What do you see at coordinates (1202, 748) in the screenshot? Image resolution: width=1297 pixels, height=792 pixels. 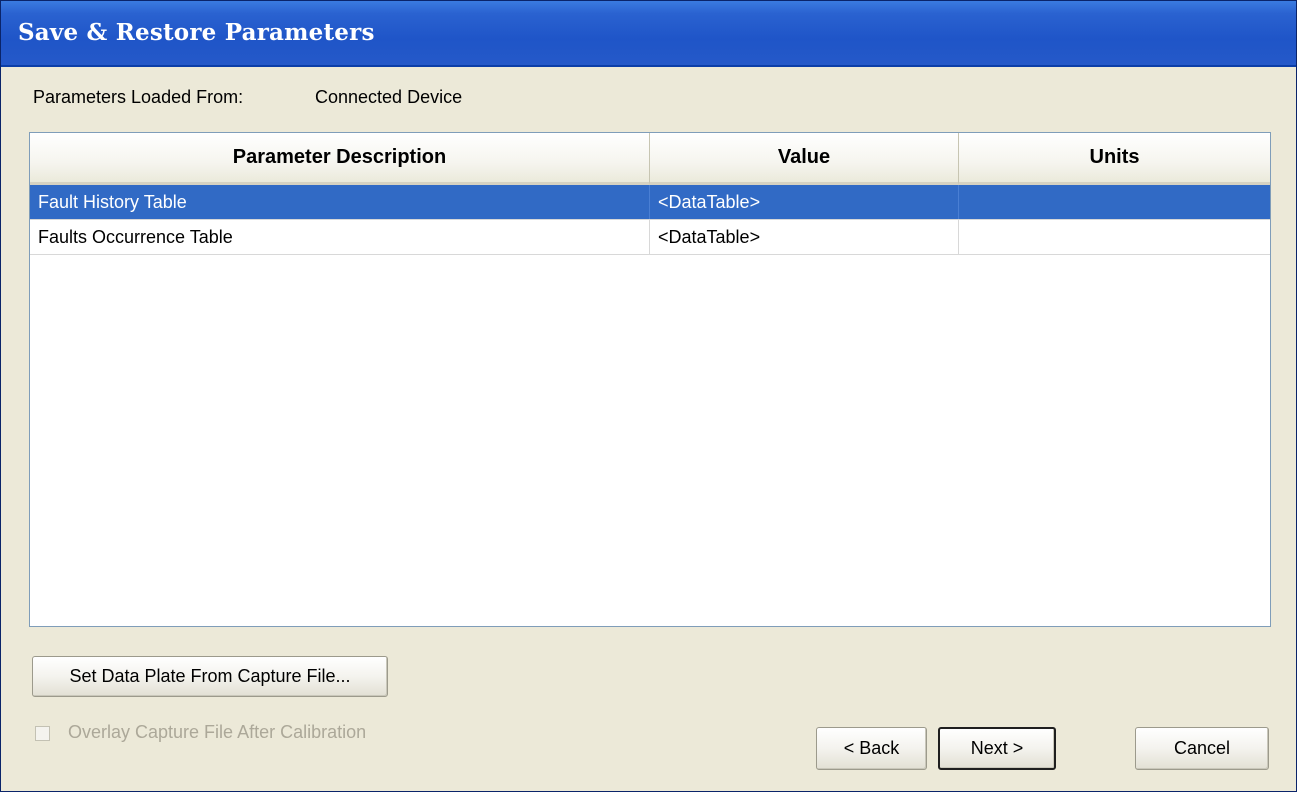 I see `cancel-button: Cancel` at bounding box center [1202, 748].